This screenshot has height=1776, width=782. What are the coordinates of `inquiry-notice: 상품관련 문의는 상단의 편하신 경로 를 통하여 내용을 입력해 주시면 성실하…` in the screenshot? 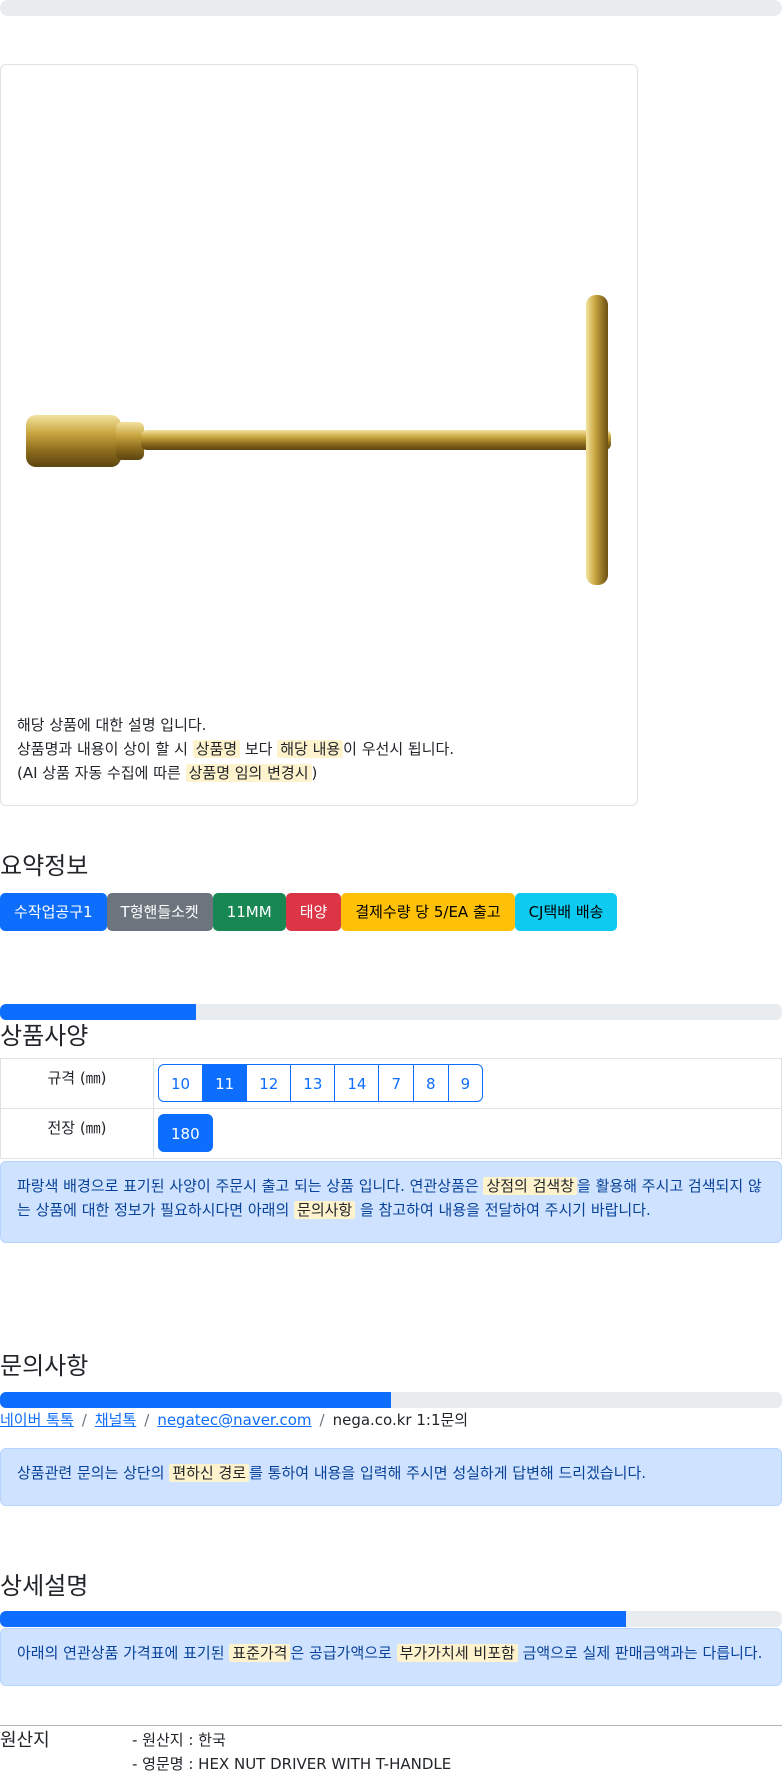 It's located at (391, 1477).